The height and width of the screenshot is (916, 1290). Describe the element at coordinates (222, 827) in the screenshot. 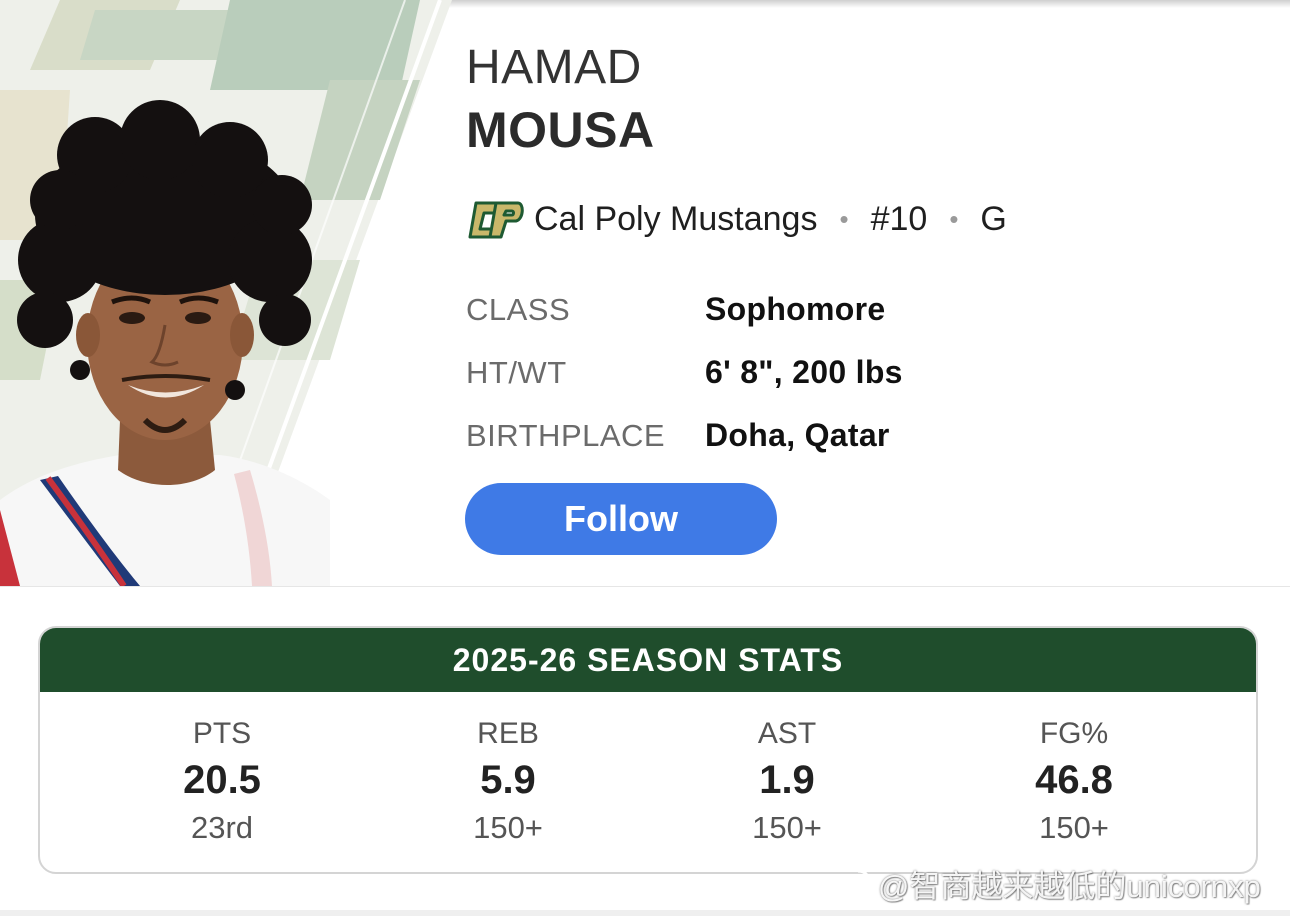

I see `stat-rank: 23rd` at that location.